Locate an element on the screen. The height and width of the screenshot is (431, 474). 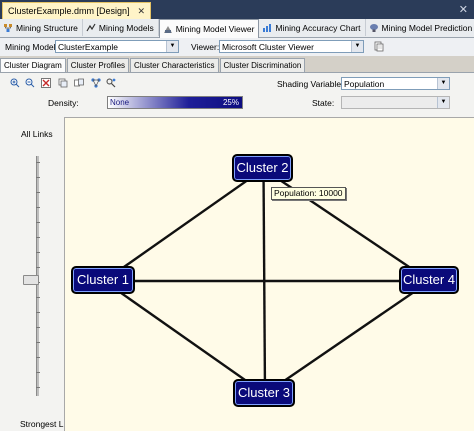
zoom-out-icon is located at coordinates (30, 83).